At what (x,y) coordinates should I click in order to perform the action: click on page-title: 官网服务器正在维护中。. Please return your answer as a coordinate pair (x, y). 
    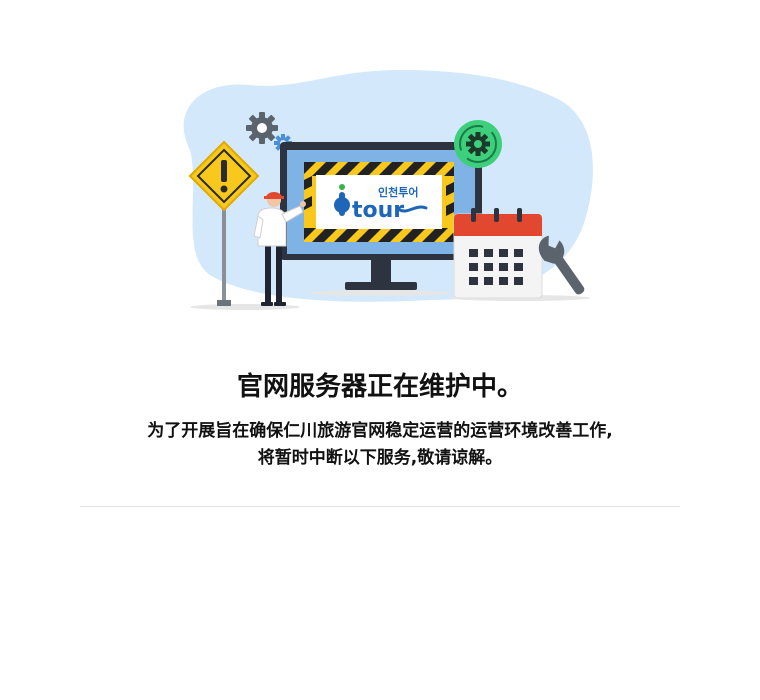
    Looking at the image, I should click on (379, 387).